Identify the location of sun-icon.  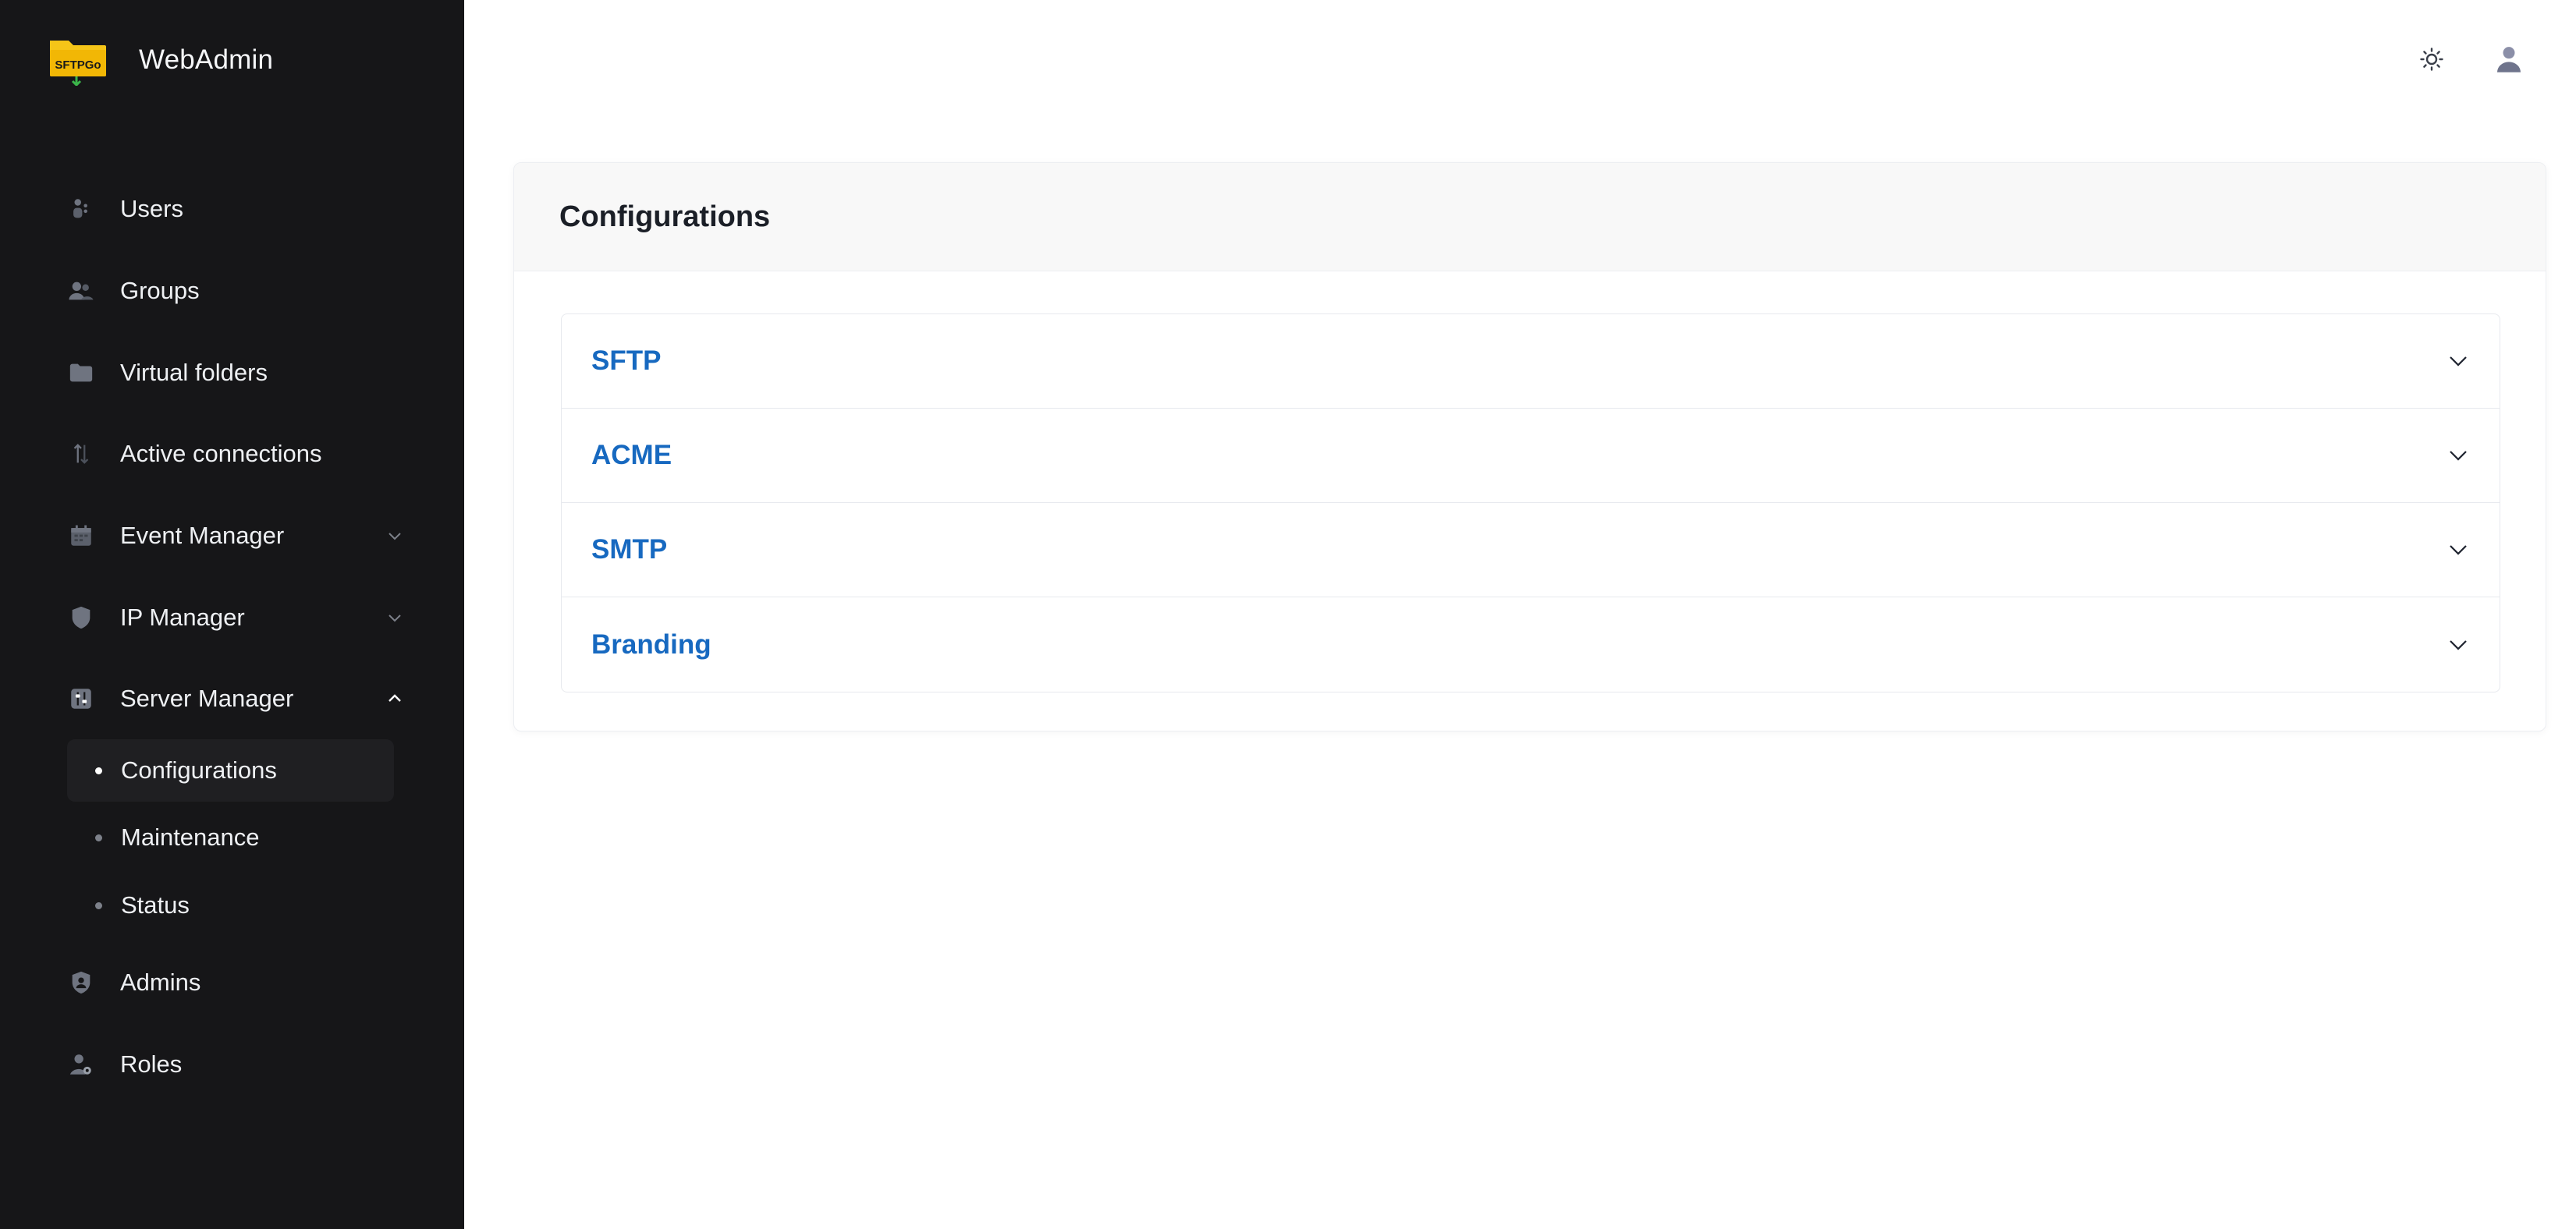
(2432, 61).